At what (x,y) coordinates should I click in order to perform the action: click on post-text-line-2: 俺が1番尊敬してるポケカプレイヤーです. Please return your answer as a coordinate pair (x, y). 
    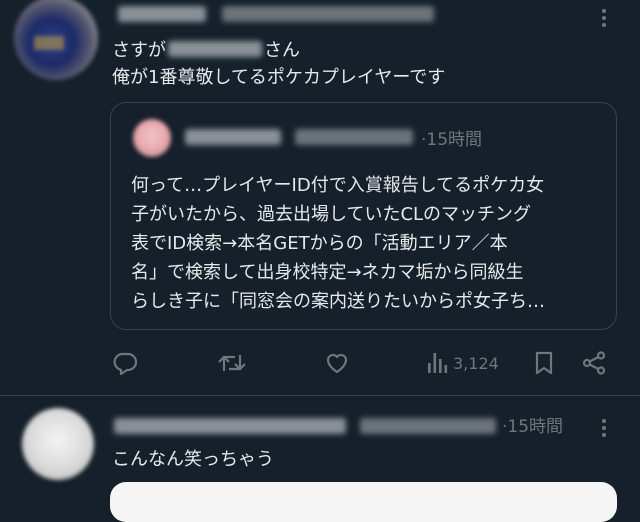
    Looking at the image, I should click on (279, 77).